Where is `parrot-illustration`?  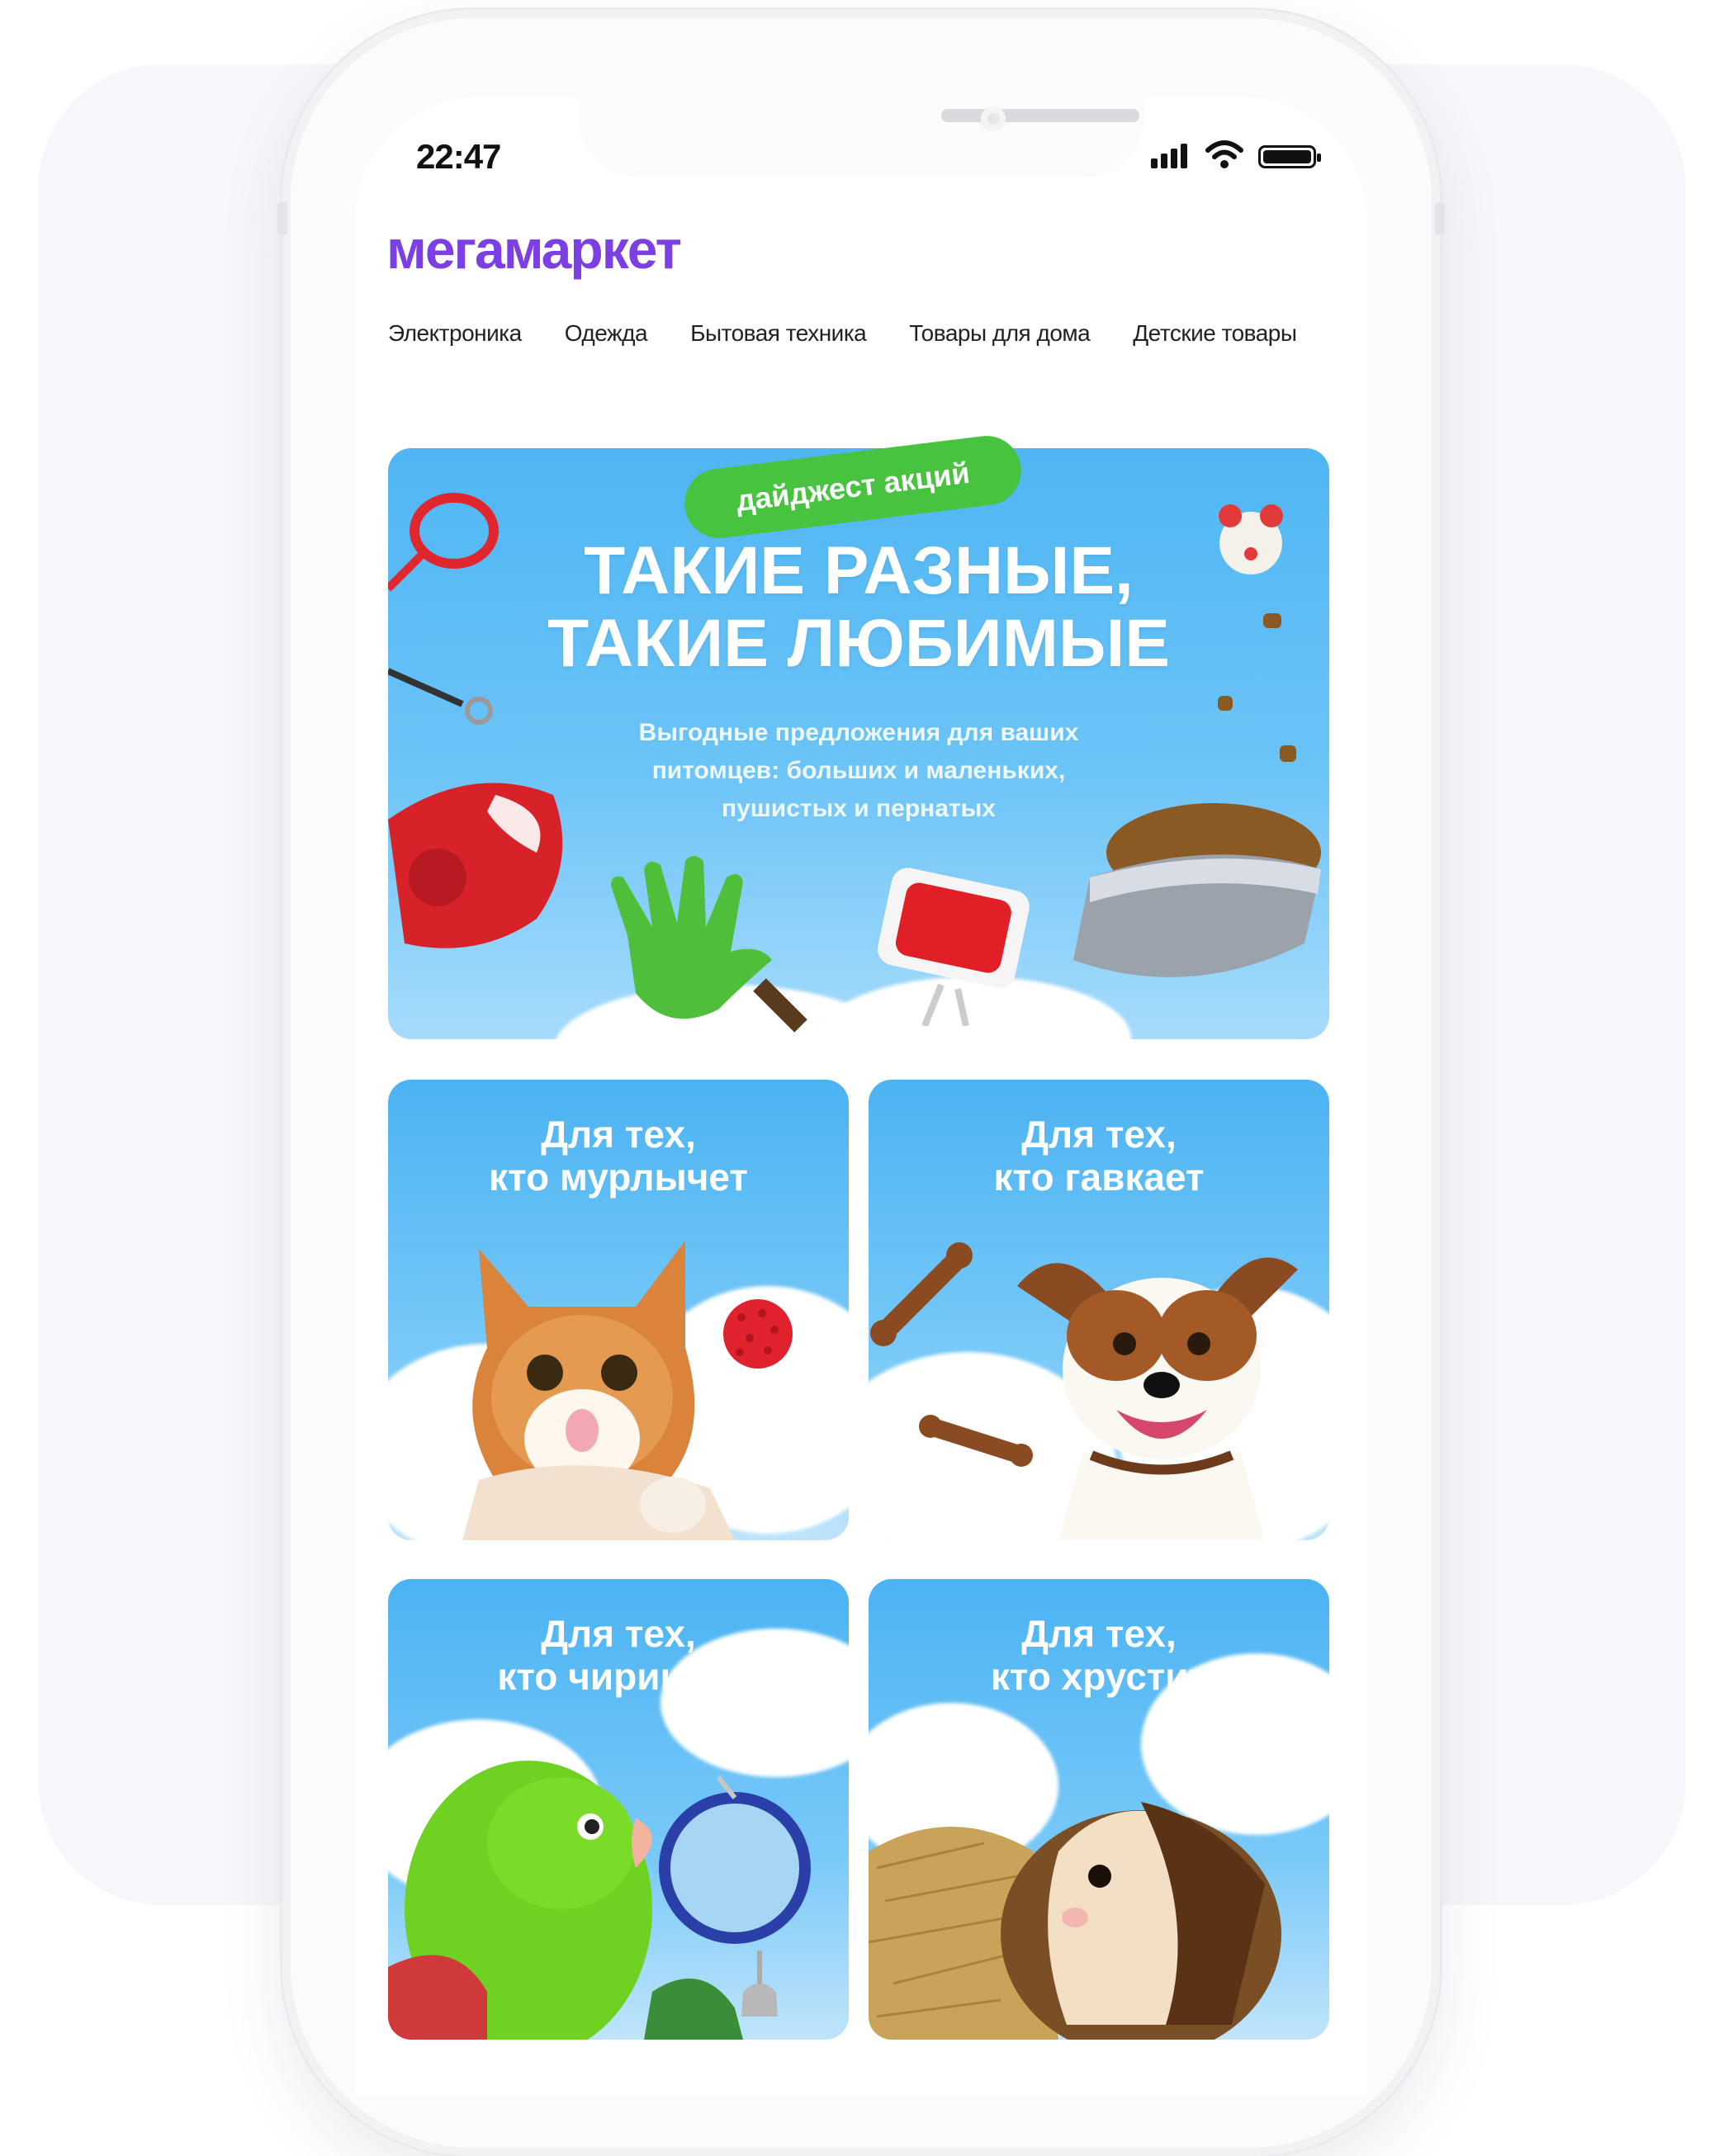
parrot-illustration is located at coordinates (599, 1900).